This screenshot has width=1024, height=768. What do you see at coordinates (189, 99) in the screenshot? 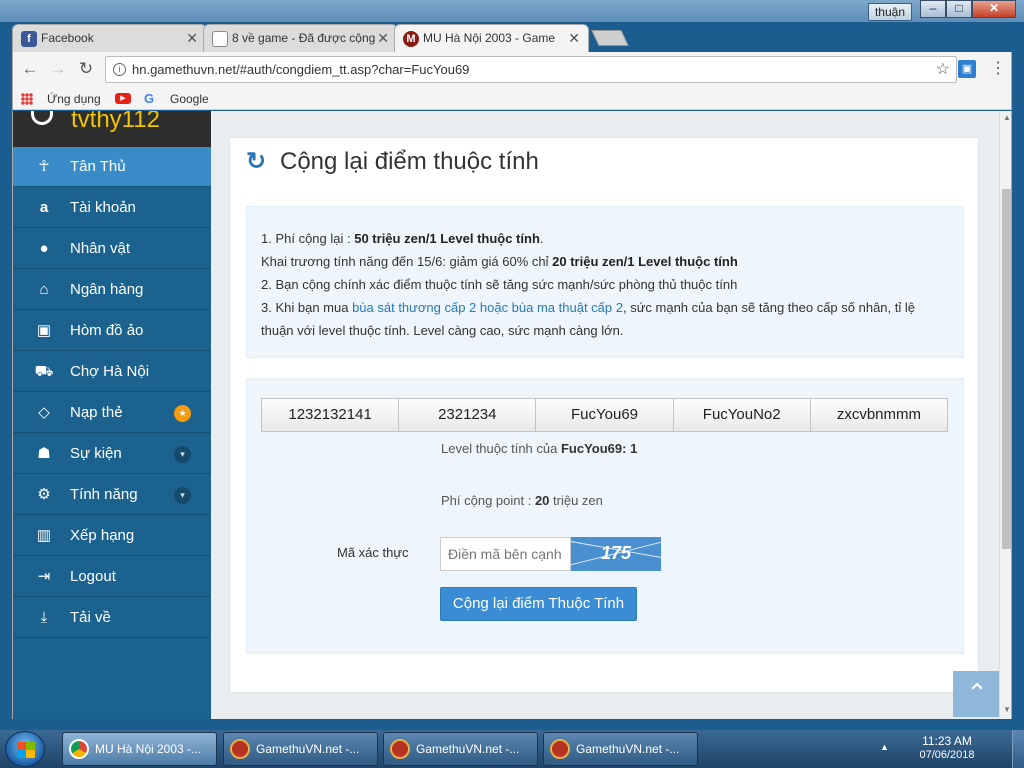
I see `bookmark-google: Google` at bounding box center [189, 99].